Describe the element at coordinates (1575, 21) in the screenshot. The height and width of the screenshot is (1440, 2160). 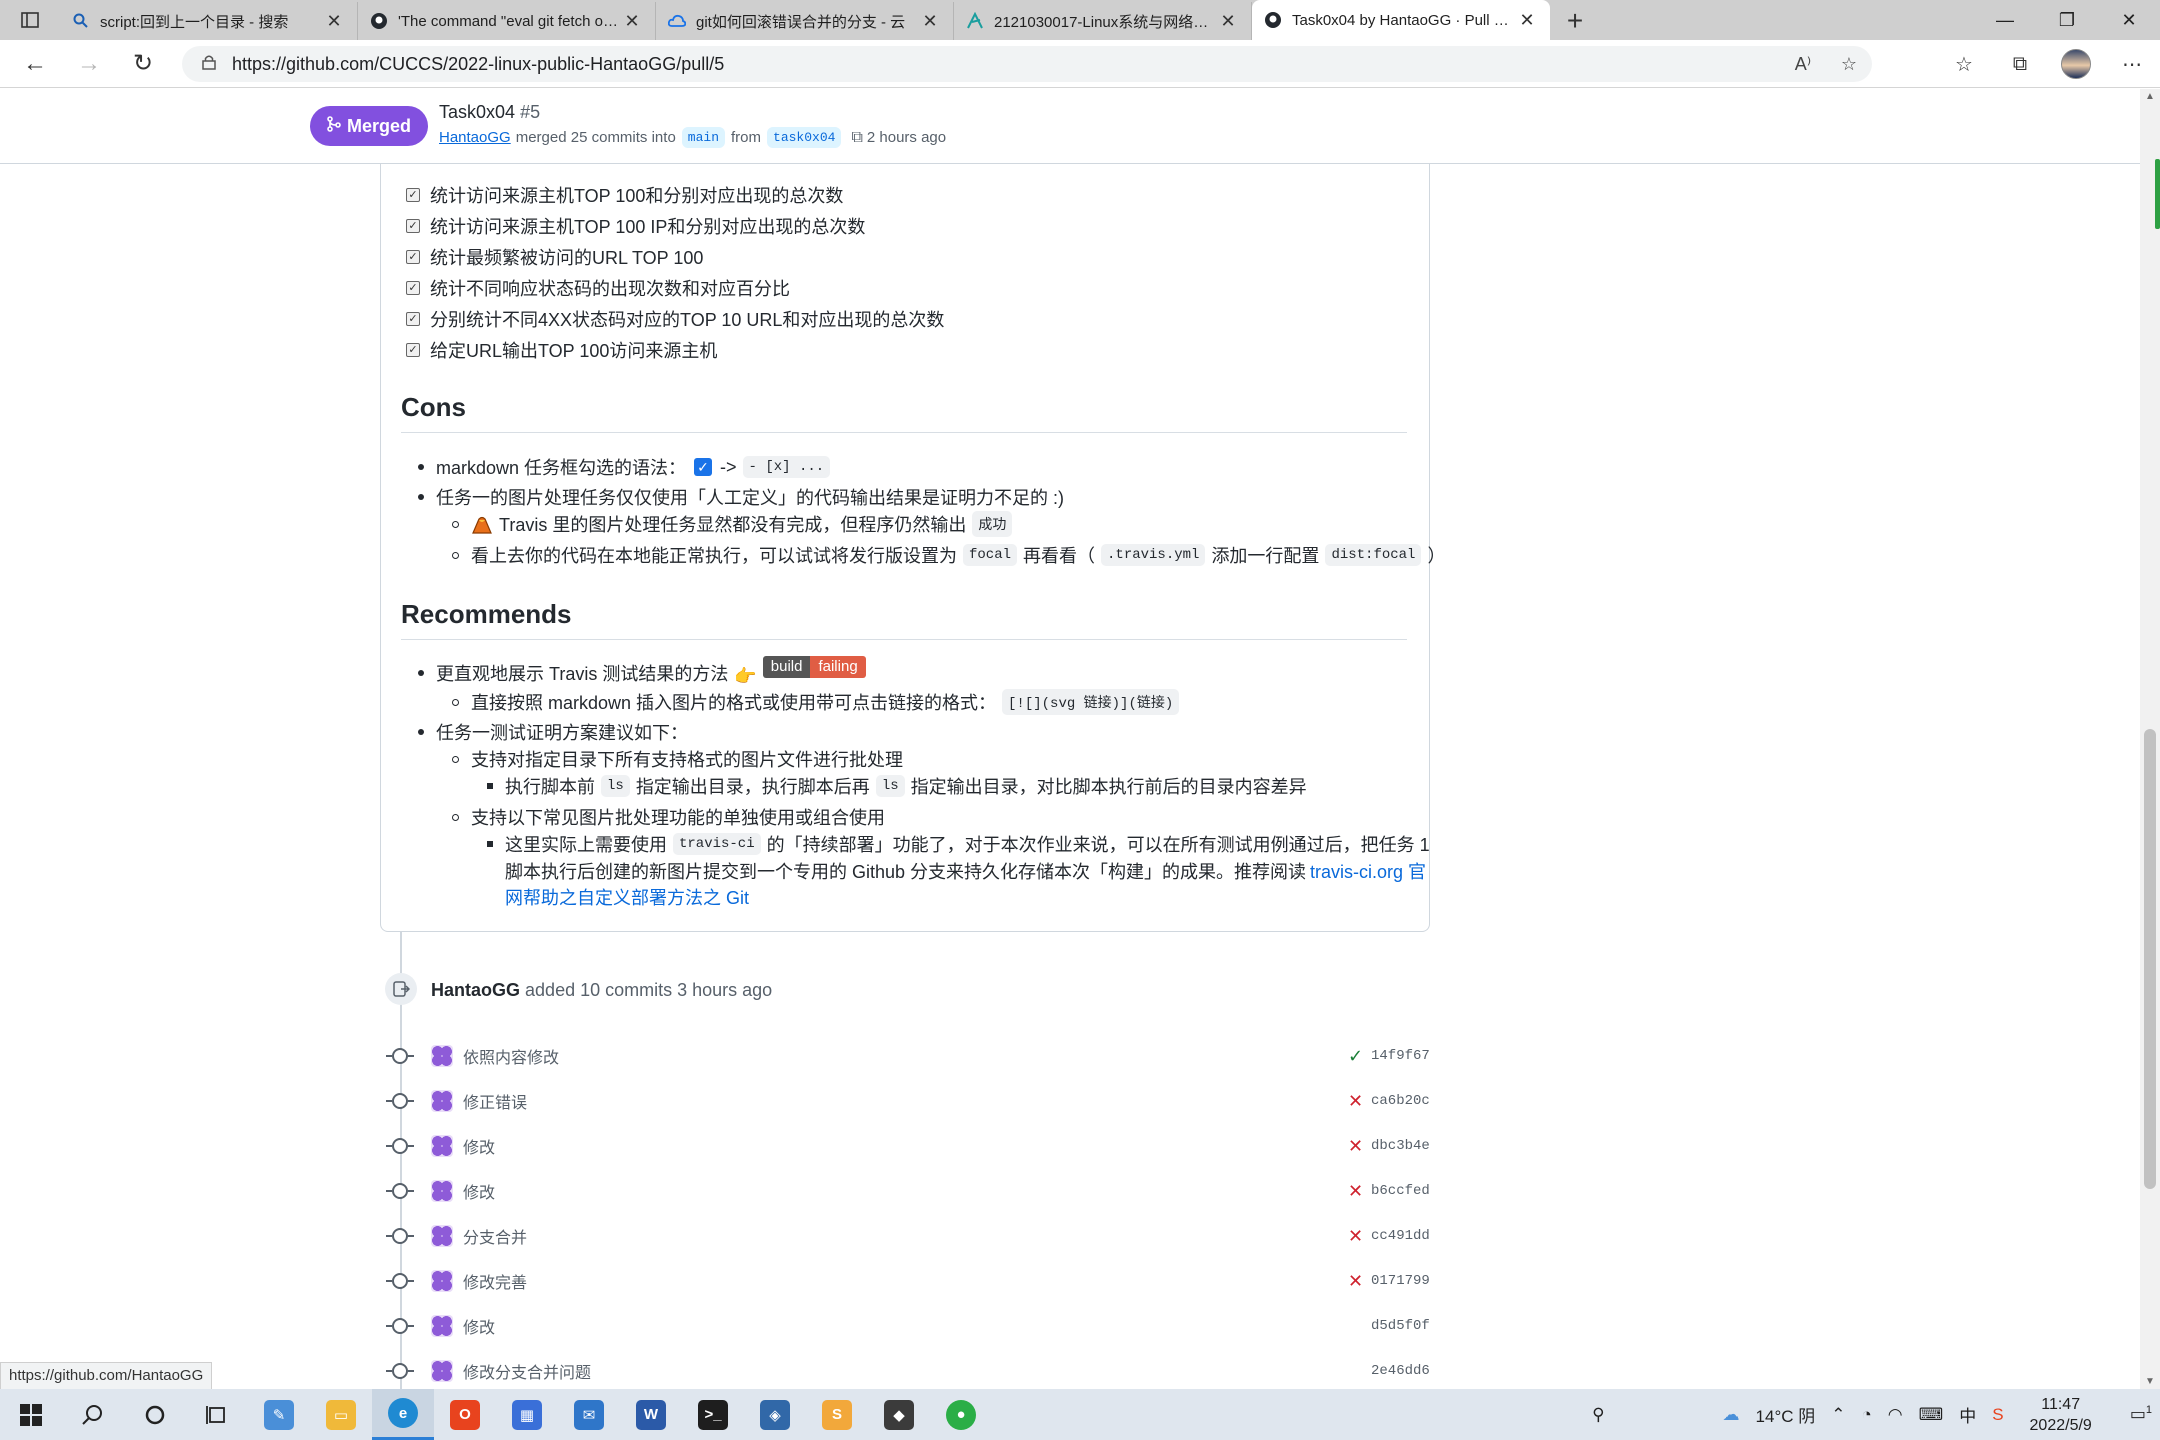
I see `new-tab-button: +` at that location.